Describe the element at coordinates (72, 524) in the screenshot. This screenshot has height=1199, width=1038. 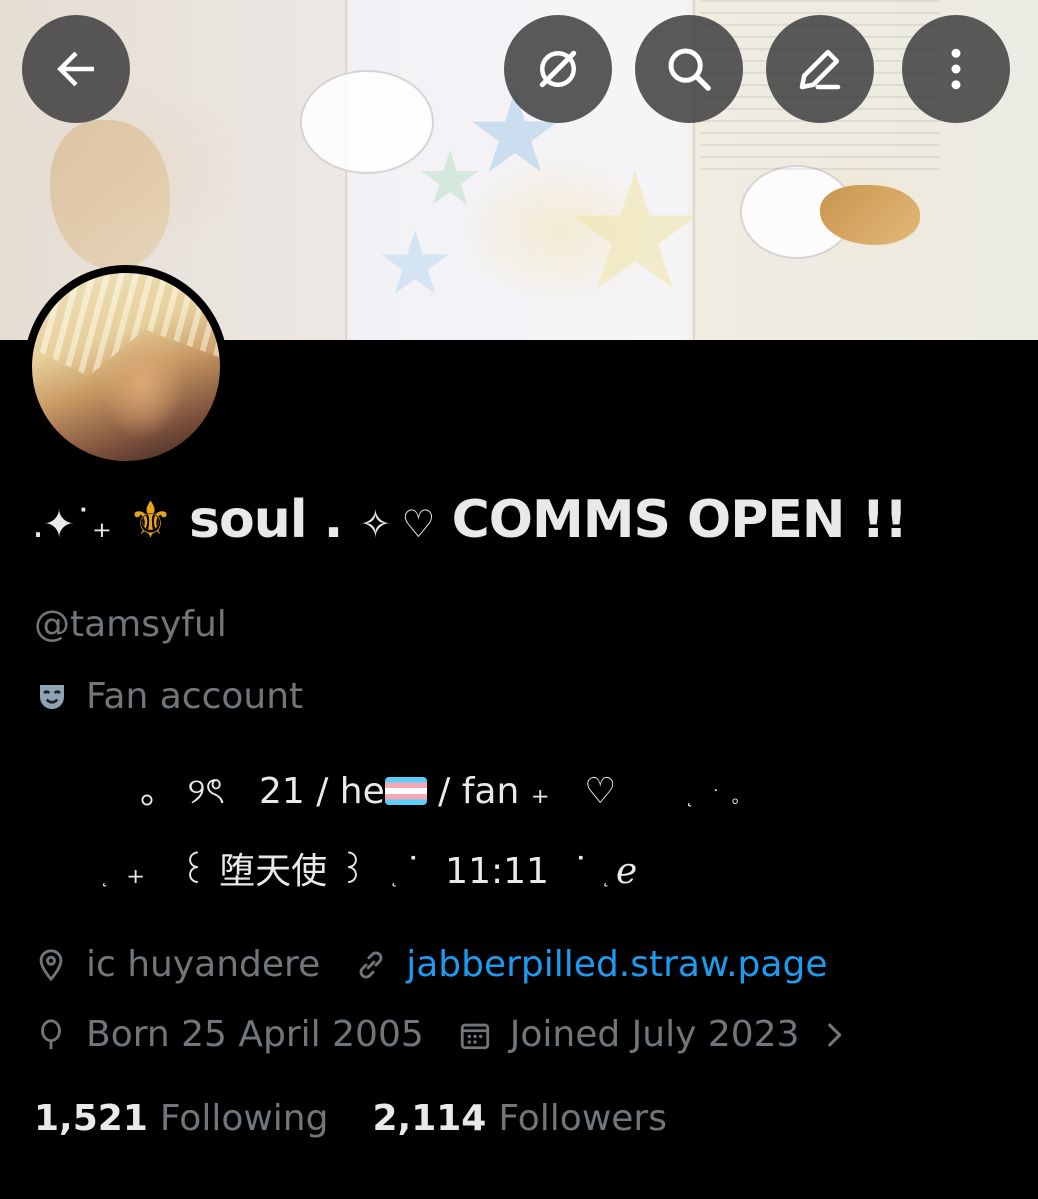
I see `display-name-prefix: .✦˙₊` at that location.